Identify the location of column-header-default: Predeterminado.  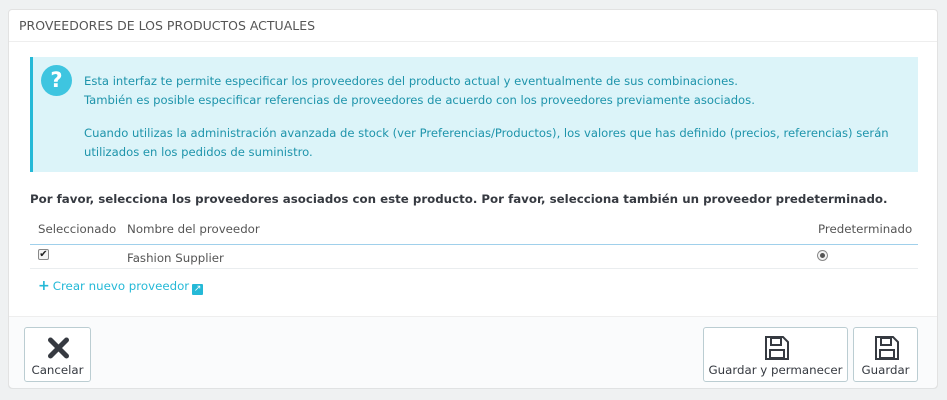
(865, 229).